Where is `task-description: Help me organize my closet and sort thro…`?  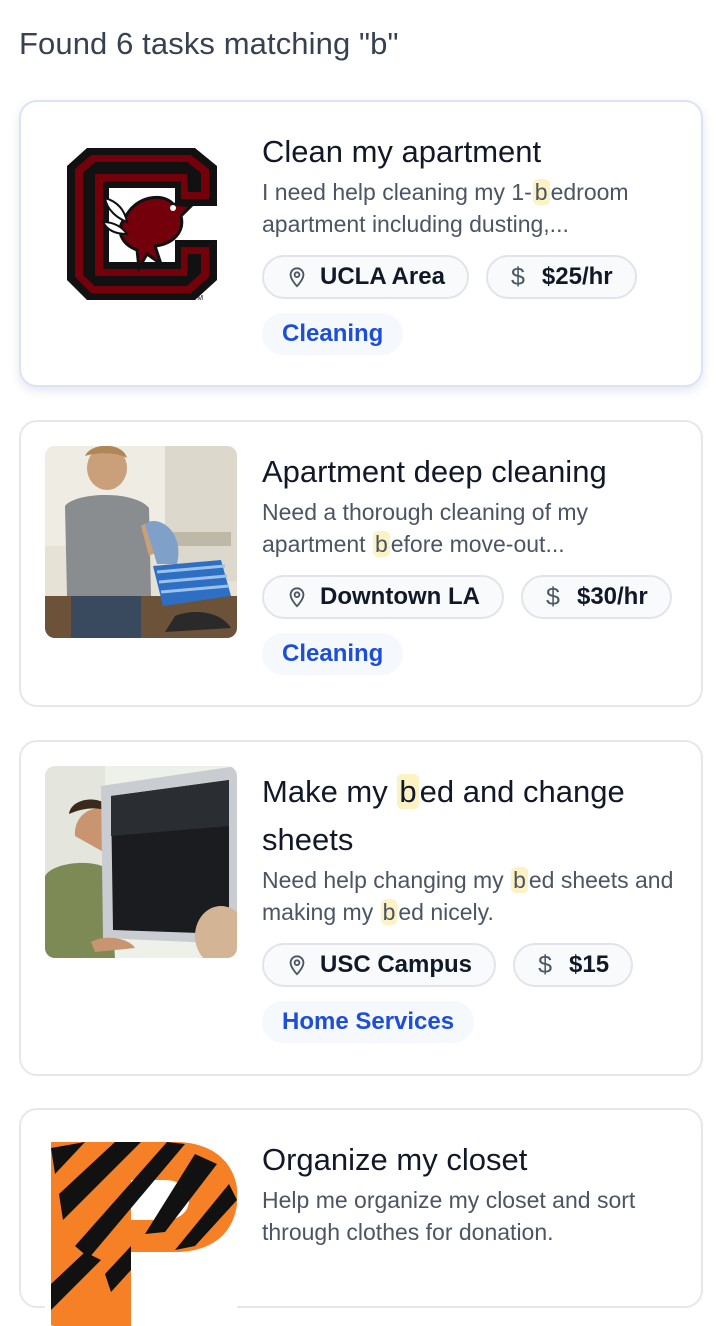 task-description: Help me organize my closet and sort thro… is located at coordinates (449, 1216).